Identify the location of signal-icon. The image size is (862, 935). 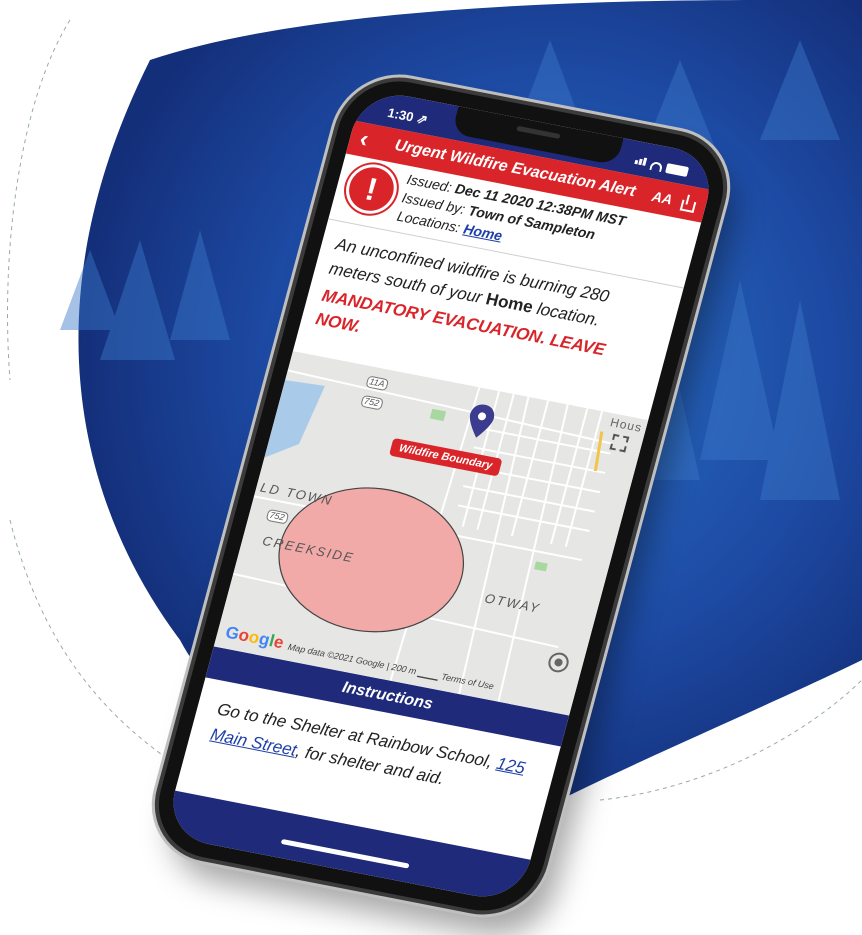
(642, 160).